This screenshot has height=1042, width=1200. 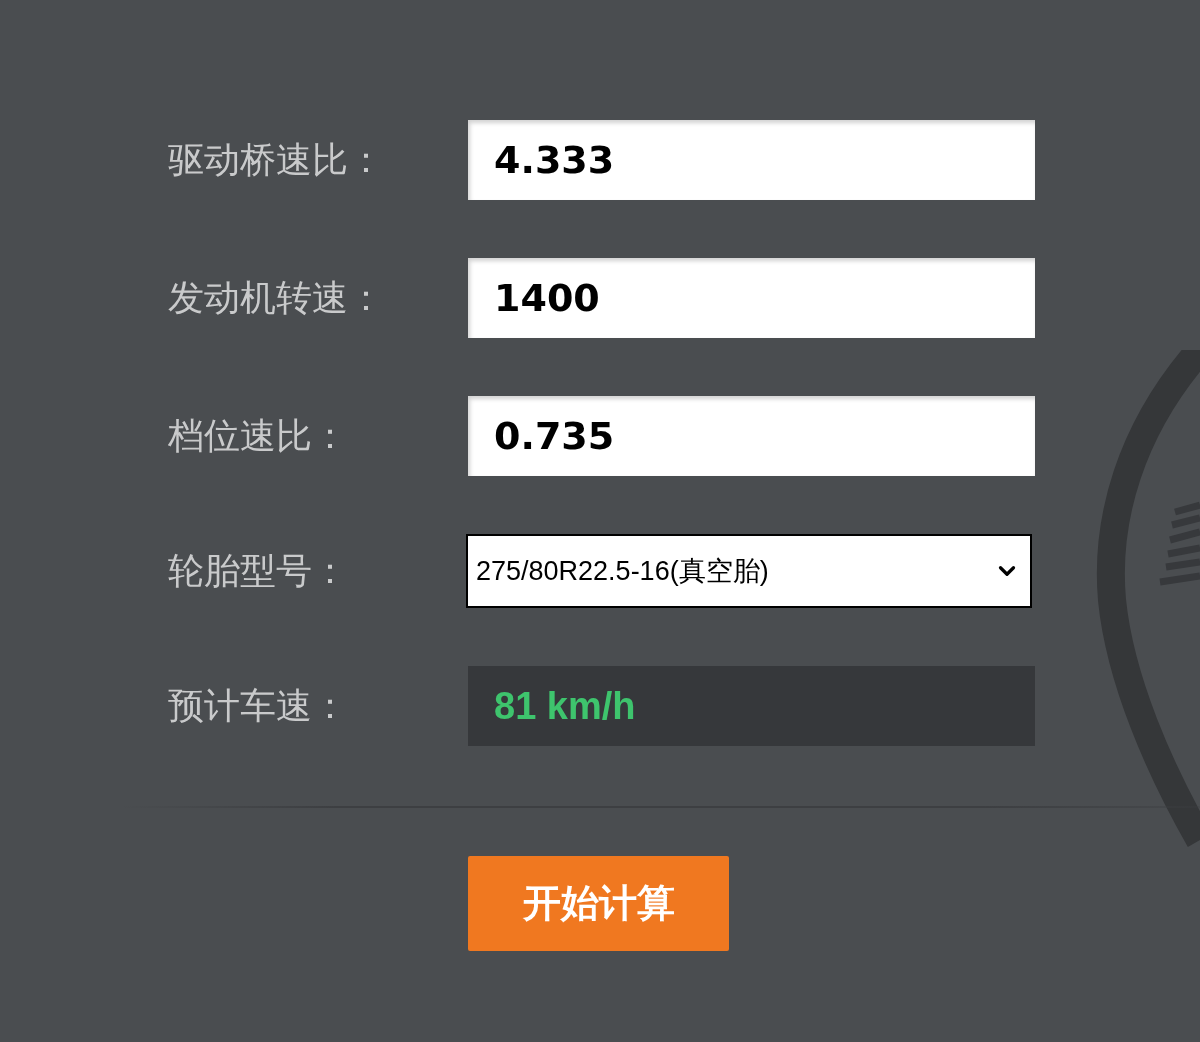 What do you see at coordinates (751, 436) in the screenshot?
I see `input-field: 0.735` at bounding box center [751, 436].